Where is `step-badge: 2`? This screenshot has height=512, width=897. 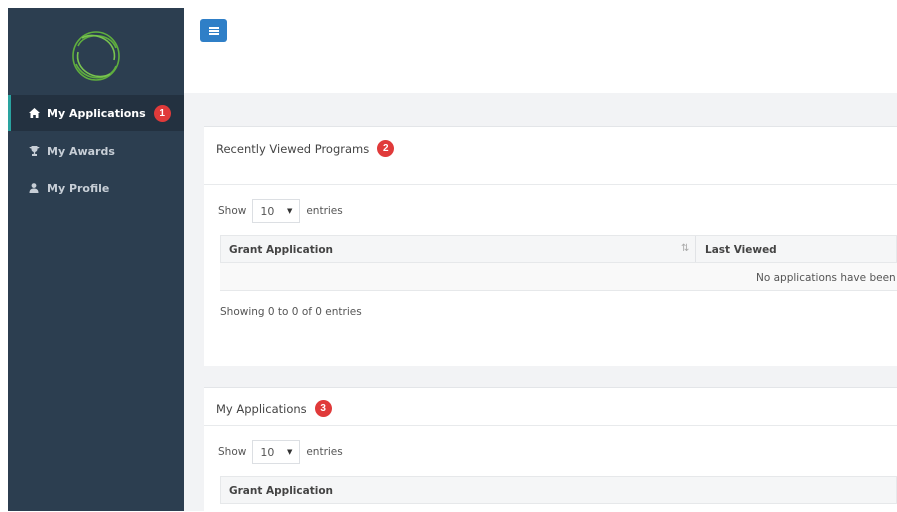
step-badge: 2 is located at coordinates (386, 148).